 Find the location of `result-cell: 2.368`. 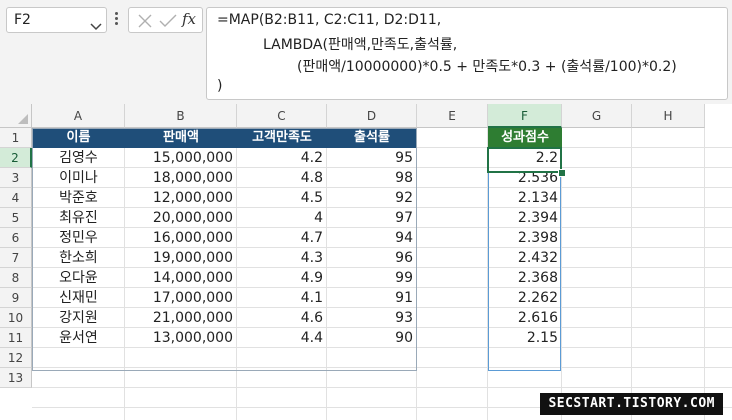

result-cell: 2.368 is located at coordinates (525, 278).